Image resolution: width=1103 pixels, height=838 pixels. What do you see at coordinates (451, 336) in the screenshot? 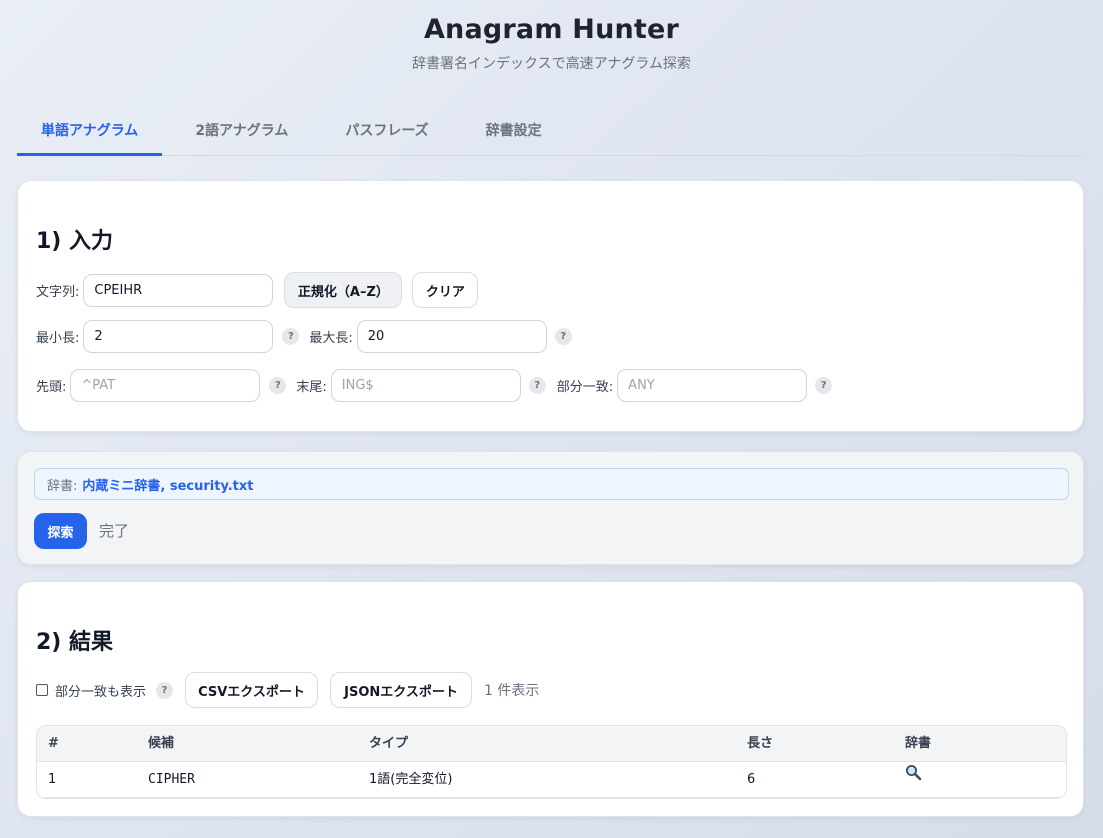
I see `max-length-input: 20` at bounding box center [451, 336].